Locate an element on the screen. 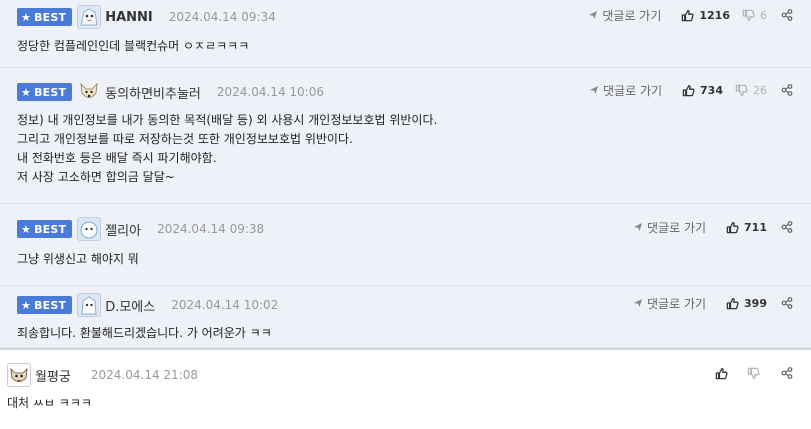 The width and height of the screenshot is (811, 429). downvote-button is located at coordinates (756, 373).